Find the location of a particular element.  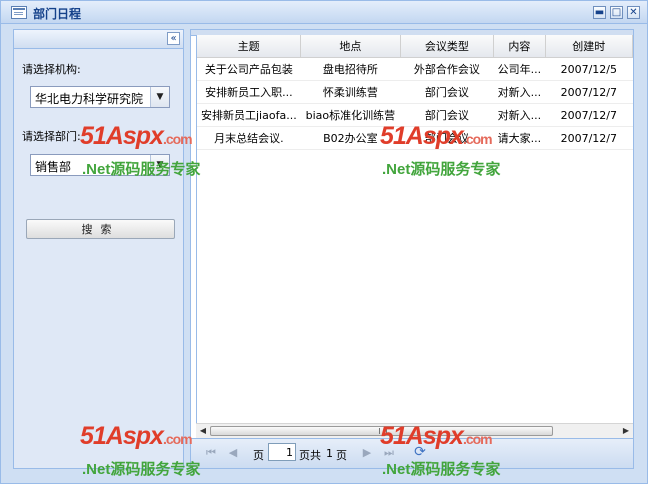

cell-location: B02办公室 is located at coordinates (350, 138).